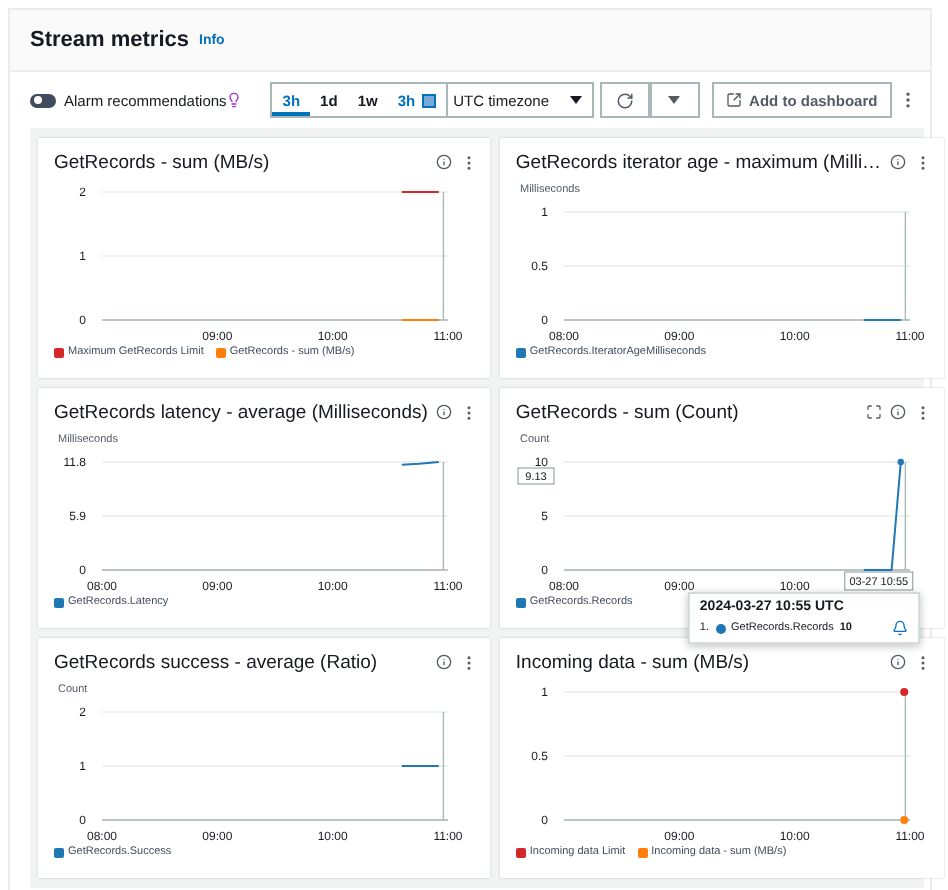 This screenshot has height=890, width=948. What do you see at coordinates (733, 100) in the screenshot?
I see `external-link-icon` at bounding box center [733, 100].